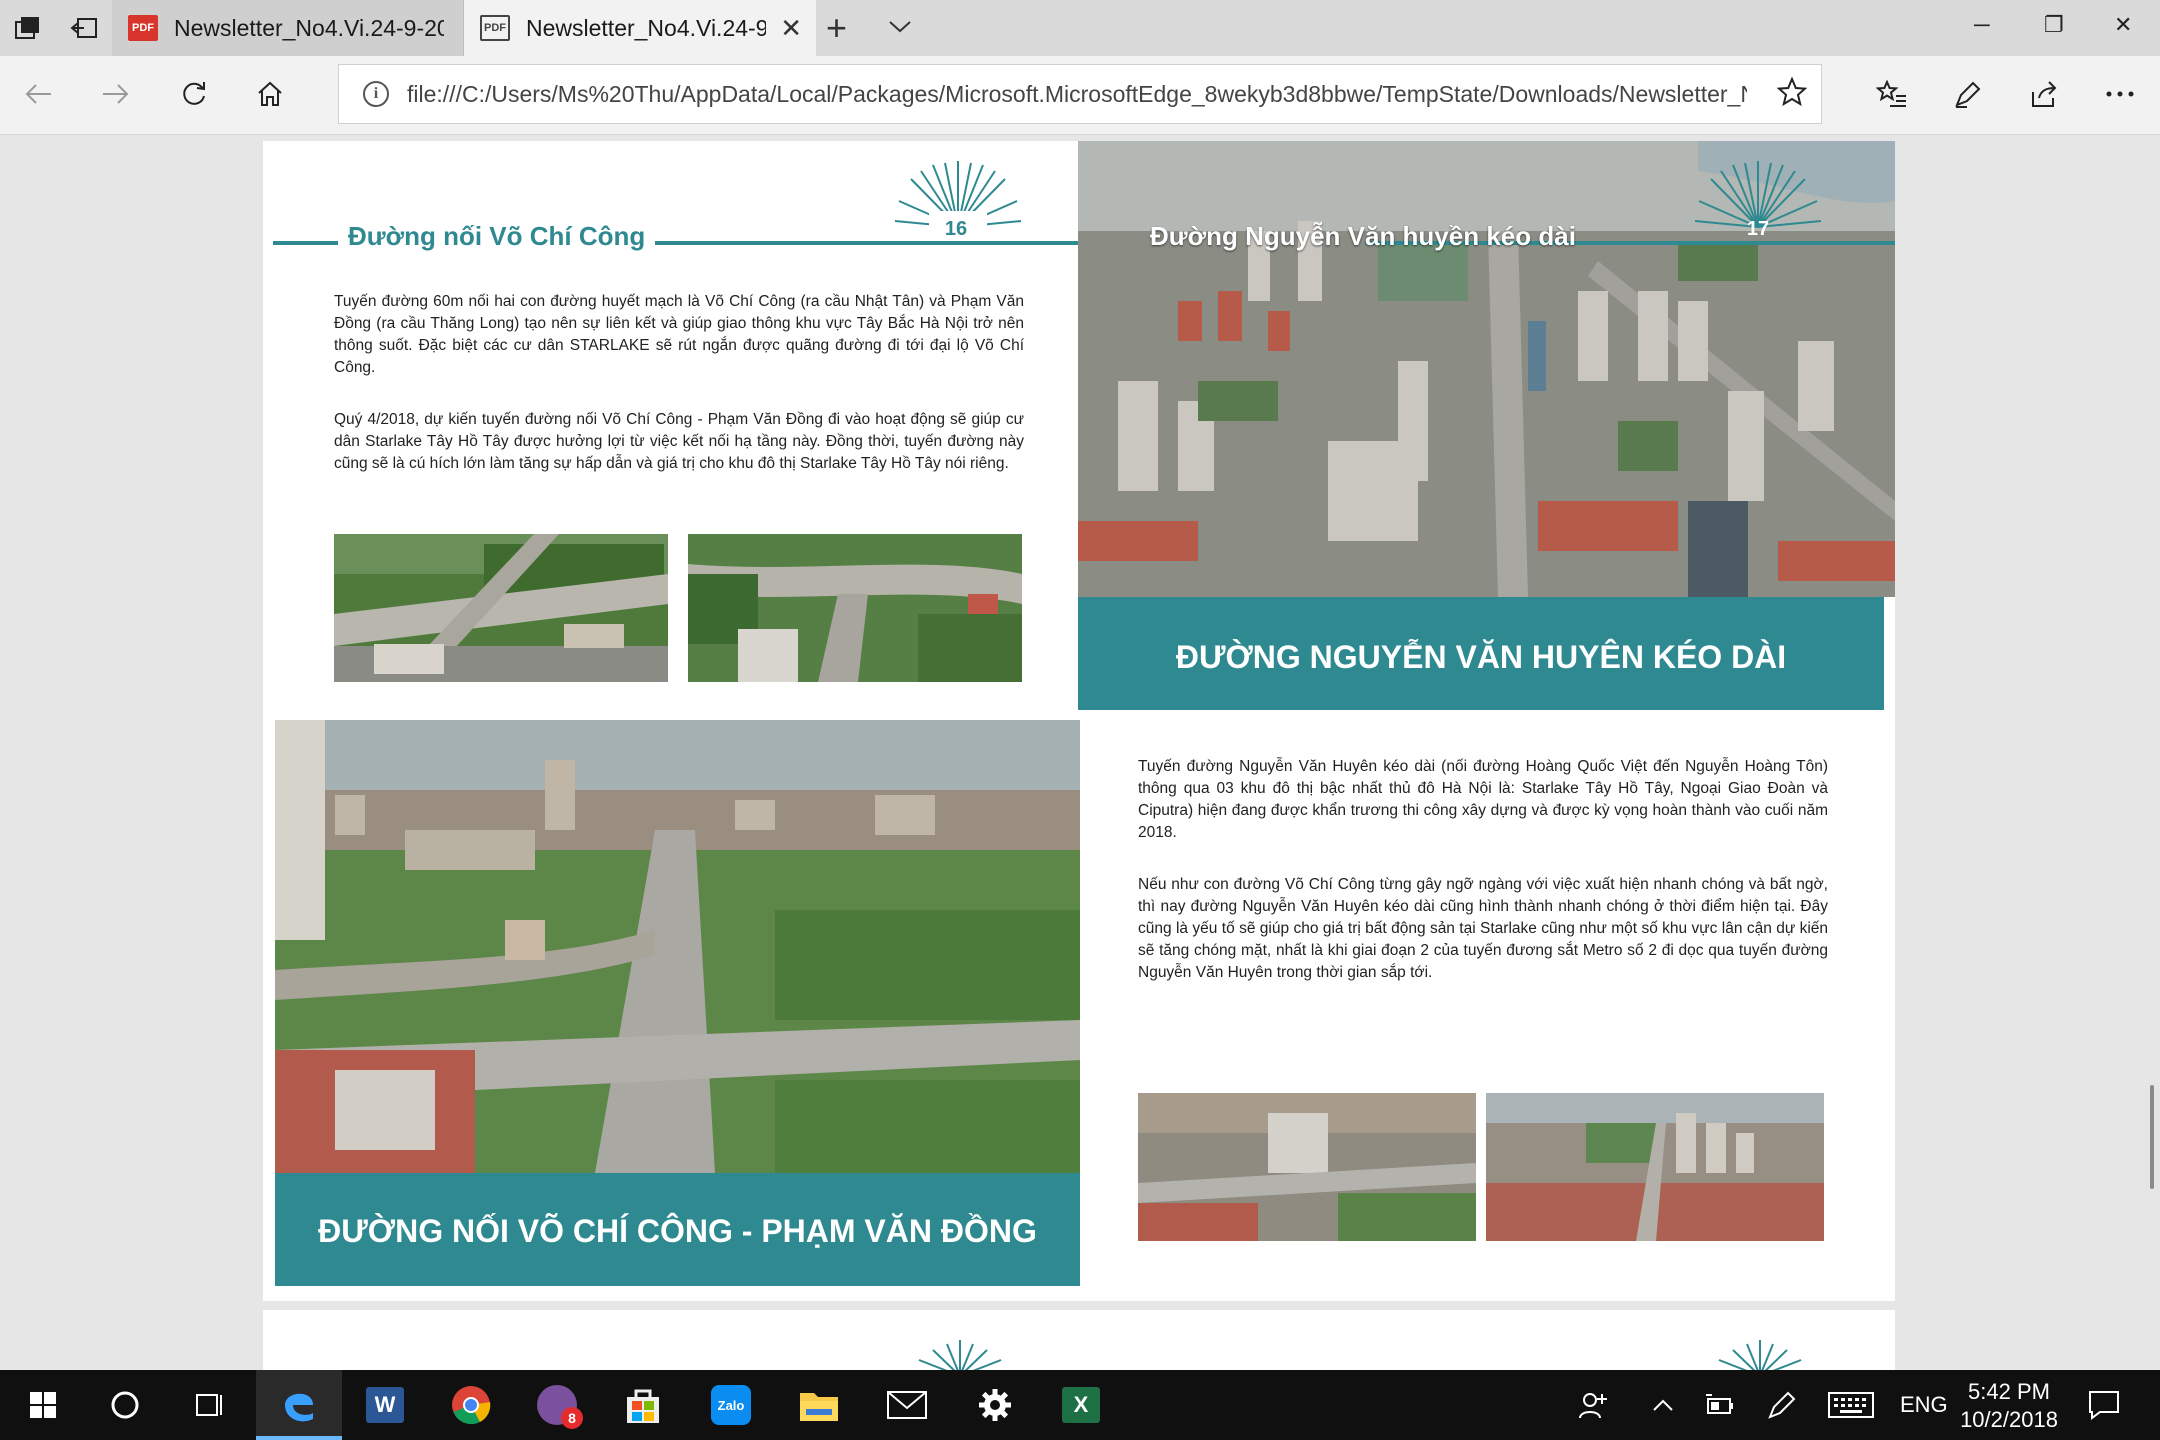 This screenshot has width=2160, height=1440. What do you see at coordinates (1892, 94) in the screenshot?
I see `favorites-hub-icon` at bounding box center [1892, 94].